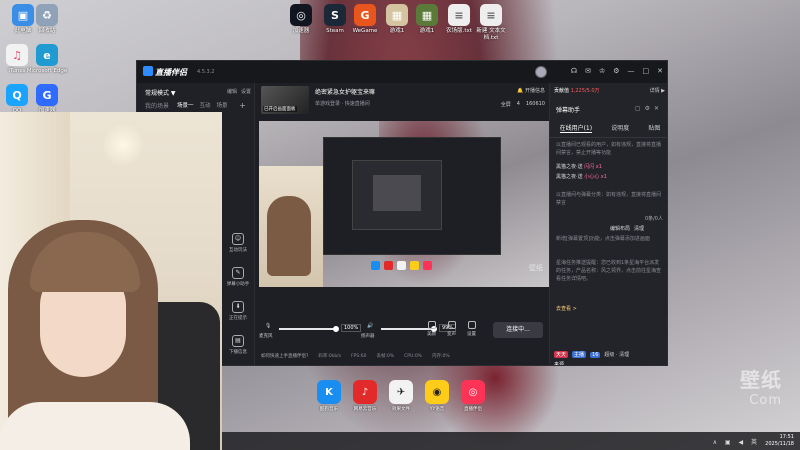 The height and width of the screenshot is (450, 800). I want to click on netease-music-icon: ♪, so click(365, 392).